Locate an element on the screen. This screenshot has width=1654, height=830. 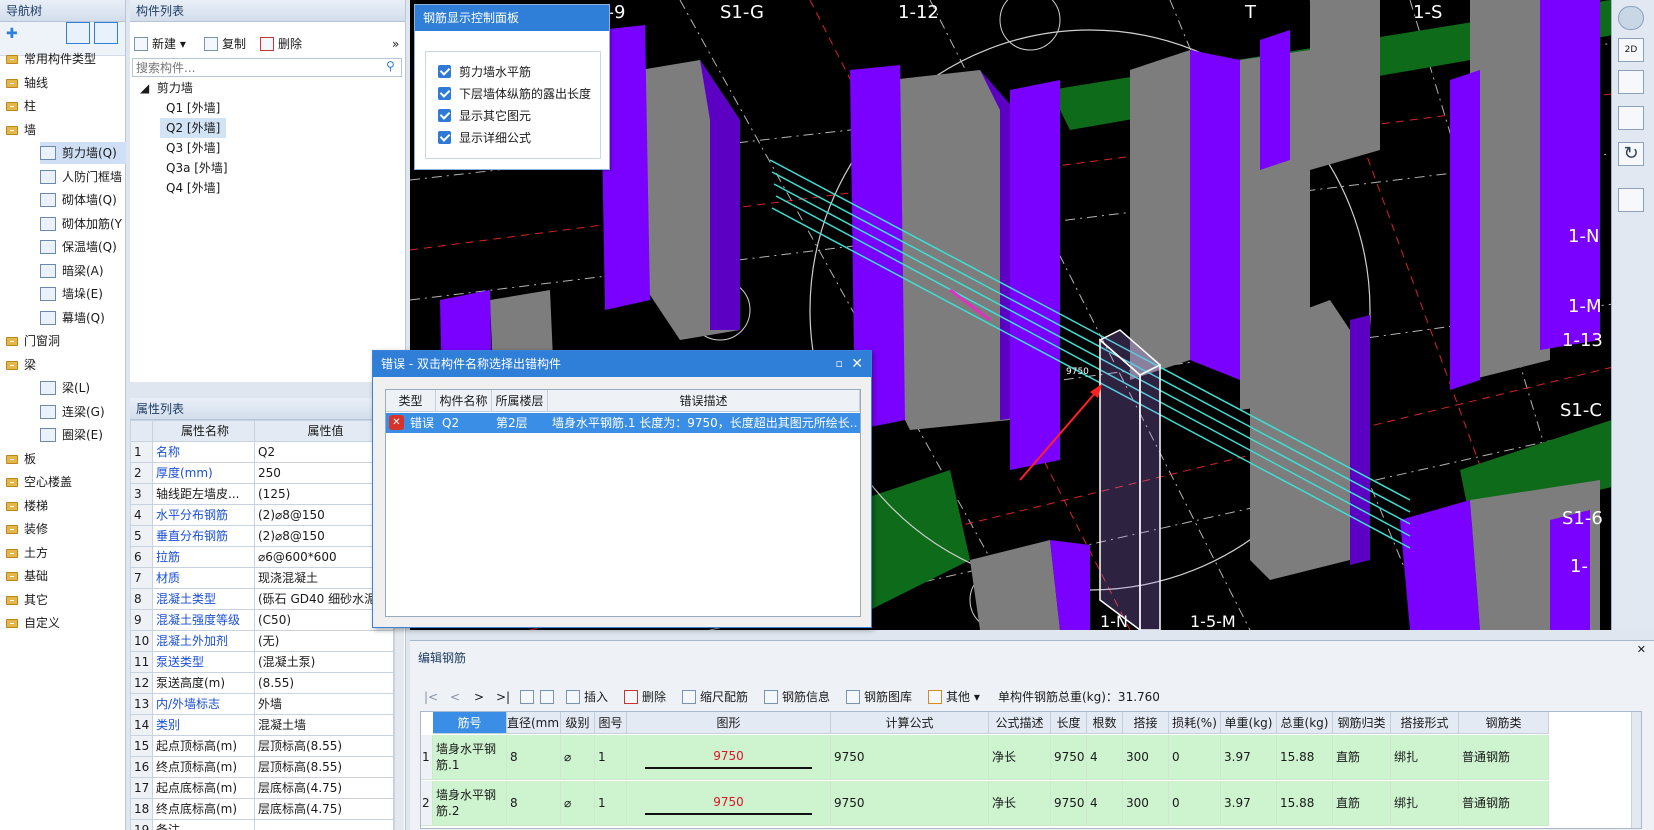
property-value: 外墙 is located at coordinates (324, 704).